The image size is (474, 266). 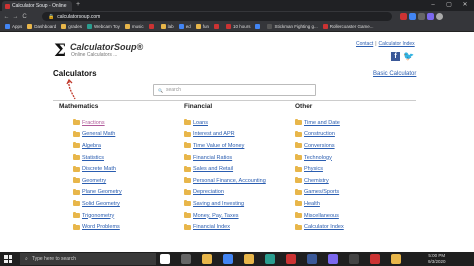 What do you see at coordinates (41, 26) in the screenshot?
I see `bookmark-item: Dashboard` at bounding box center [41, 26].